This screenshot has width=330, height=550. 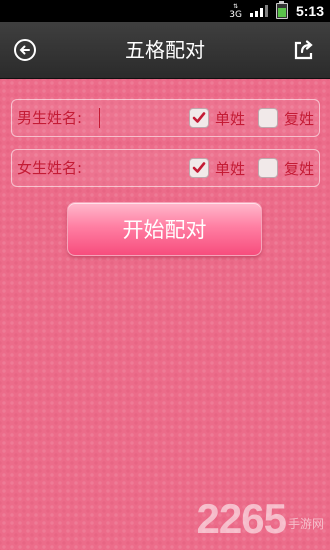 What do you see at coordinates (268, 168) in the screenshot?
I see `female-double-checkbox` at bounding box center [268, 168].